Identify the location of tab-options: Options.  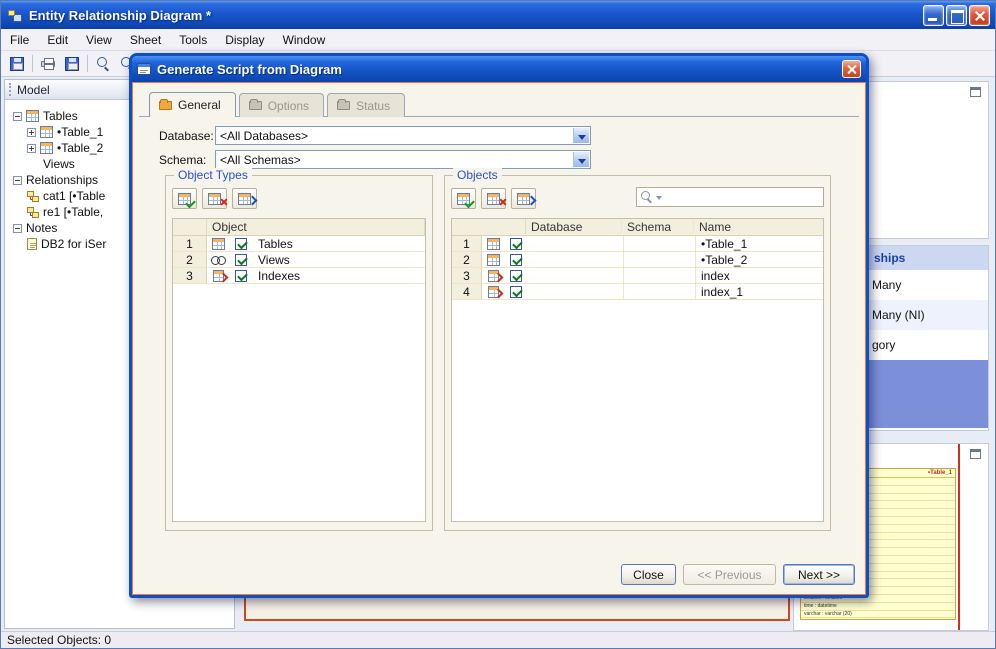
(281, 105).